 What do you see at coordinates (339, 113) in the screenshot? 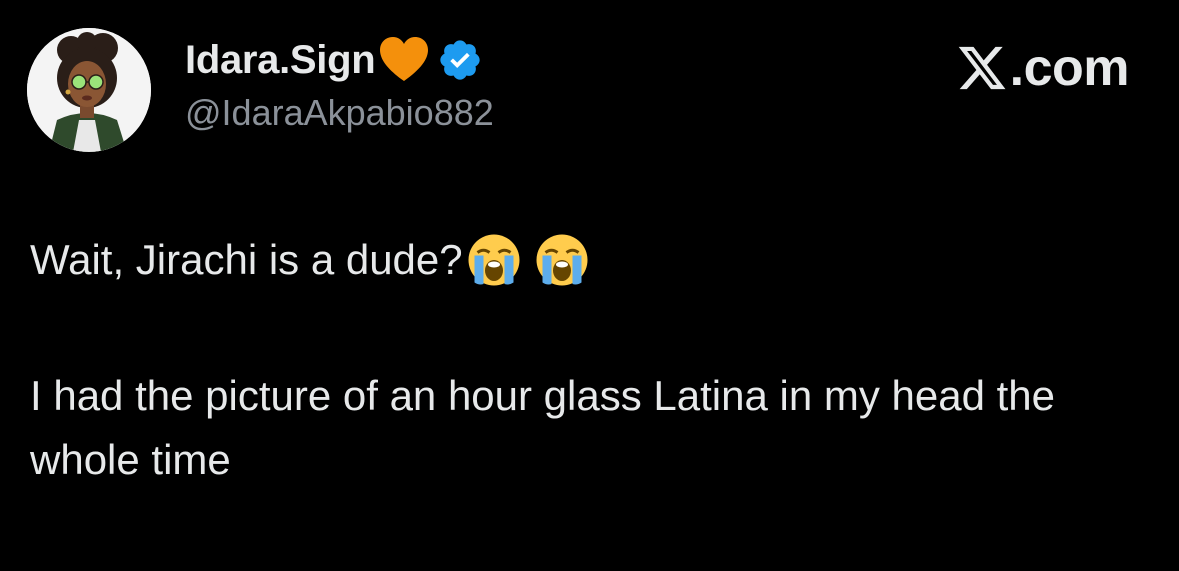
I see `author-handle: @IdaraAkpabio882` at bounding box center [339, 113].